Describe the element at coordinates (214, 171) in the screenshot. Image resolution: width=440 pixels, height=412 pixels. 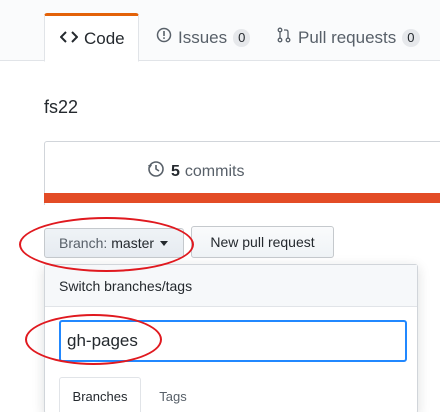
I see `commits-label: commits` at that location.